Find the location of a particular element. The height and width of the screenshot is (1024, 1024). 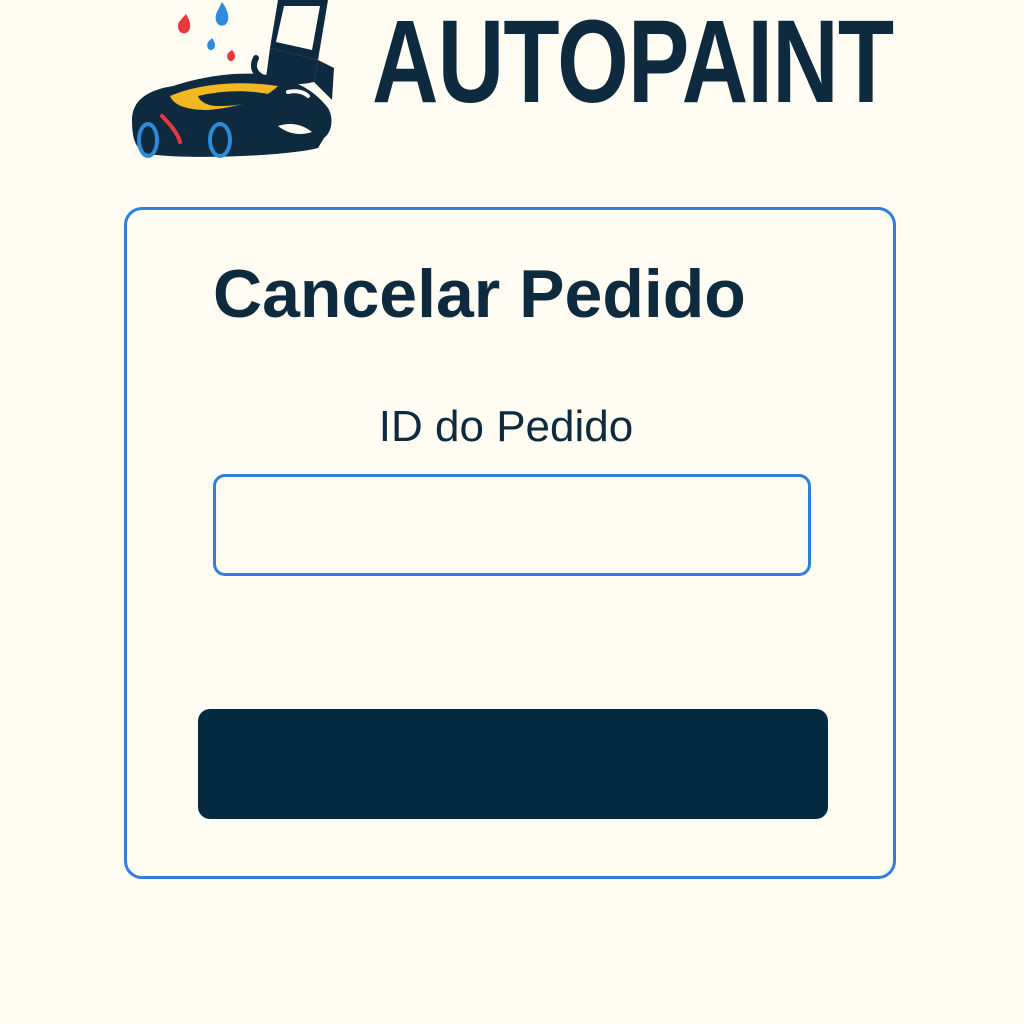

car-paint-spray-icon is located at coordinates (233, 79).